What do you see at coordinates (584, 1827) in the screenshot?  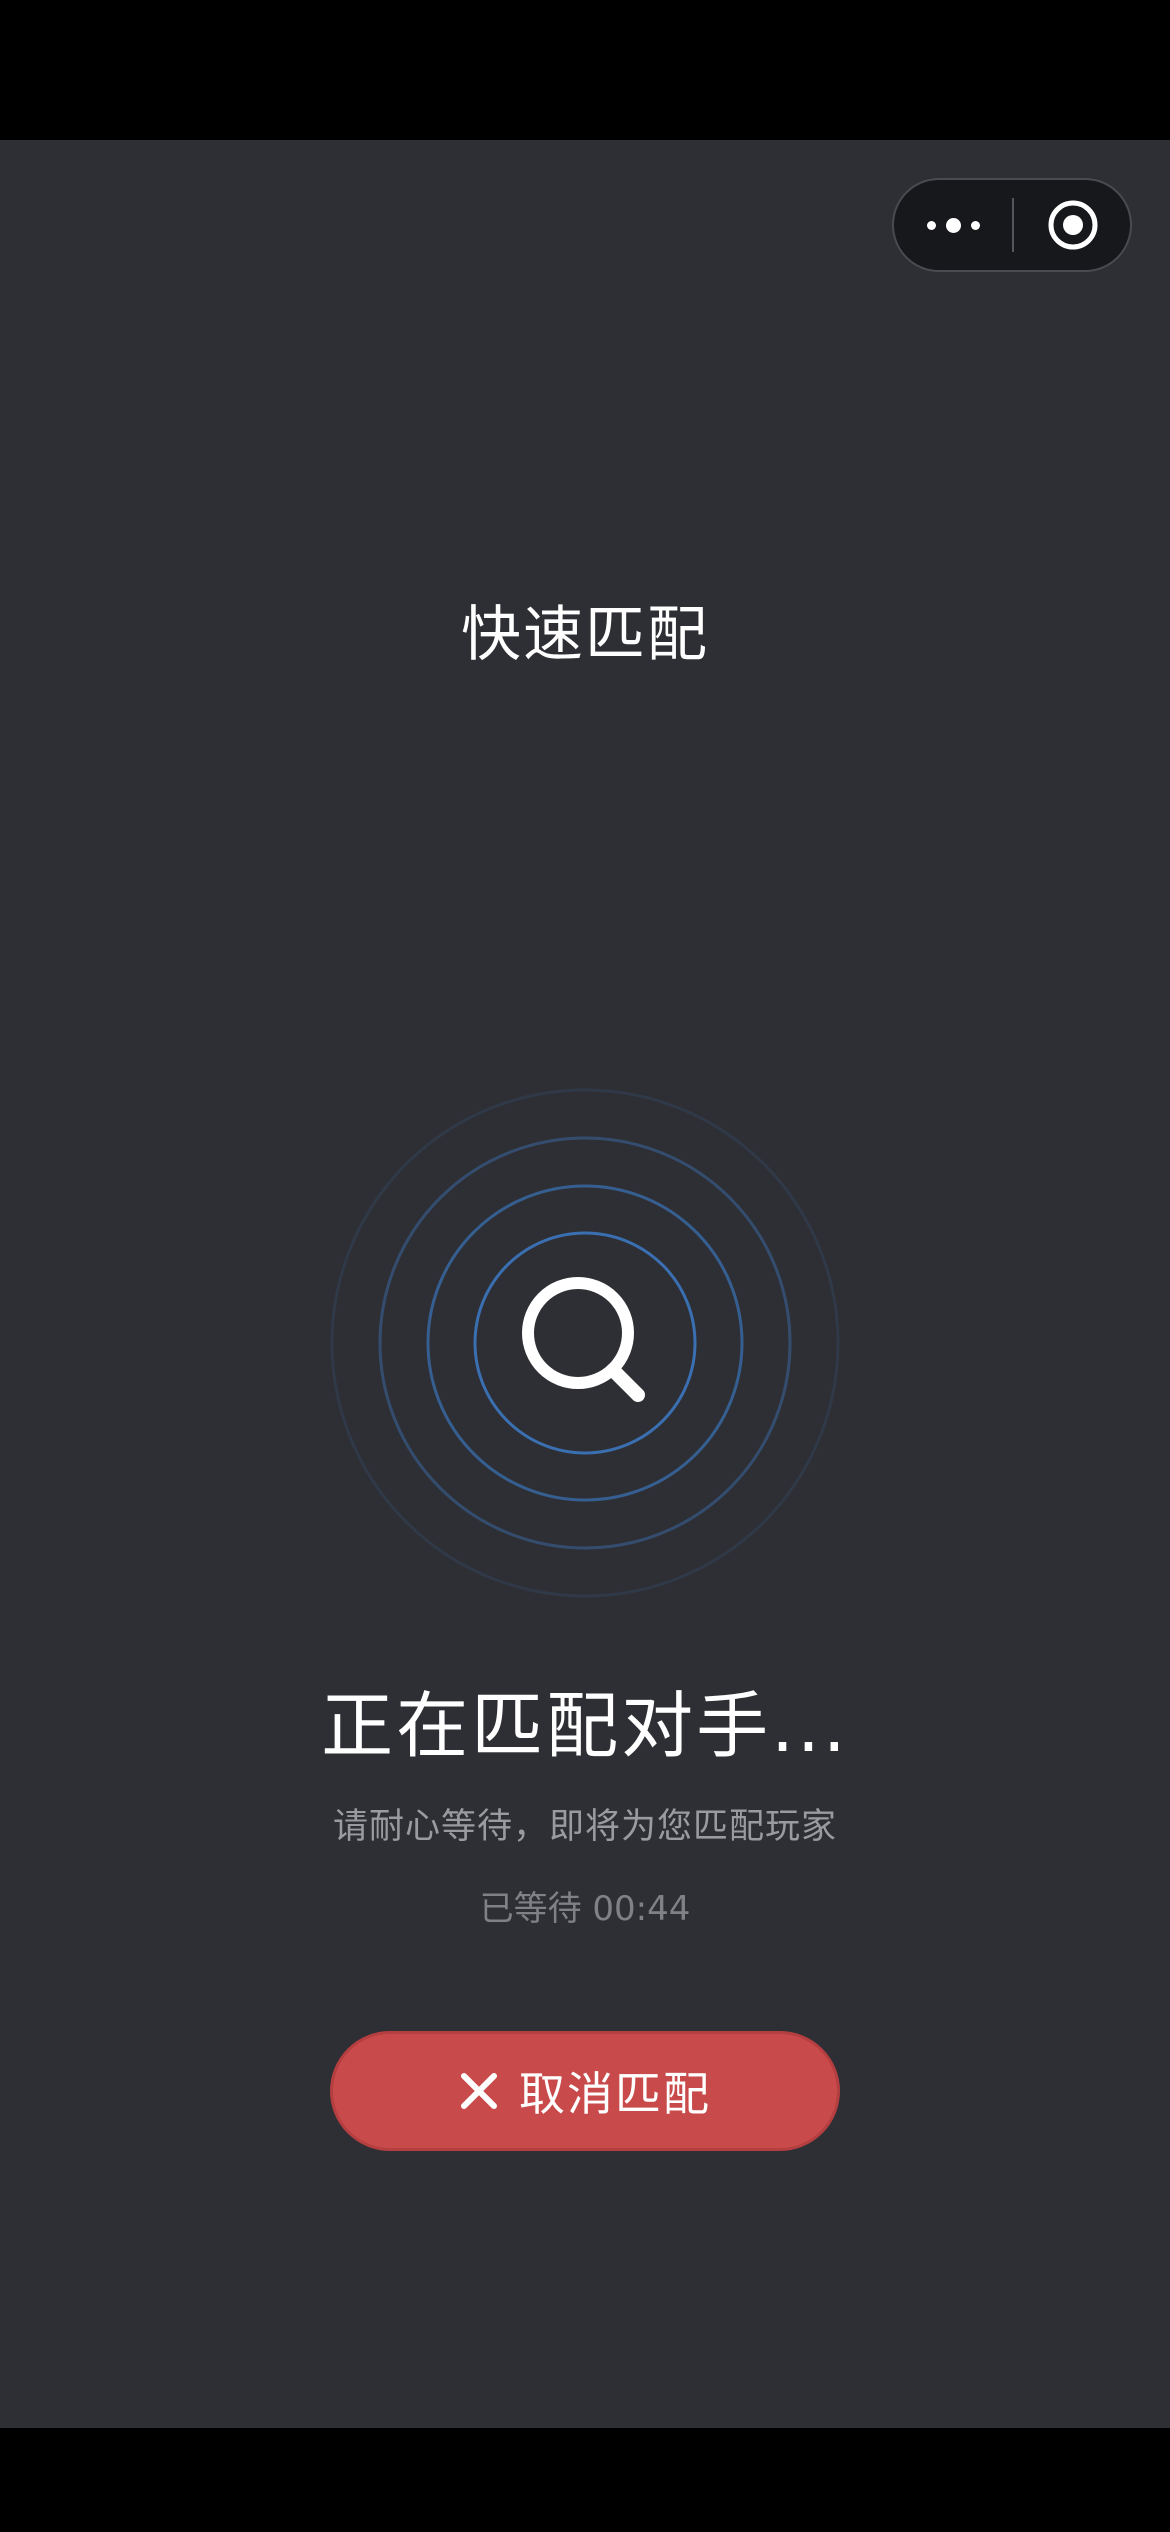 I see `matching-status-subtitle: 请耐心等待，即将为您匹配玩家` at bounding box center [584, 1827].